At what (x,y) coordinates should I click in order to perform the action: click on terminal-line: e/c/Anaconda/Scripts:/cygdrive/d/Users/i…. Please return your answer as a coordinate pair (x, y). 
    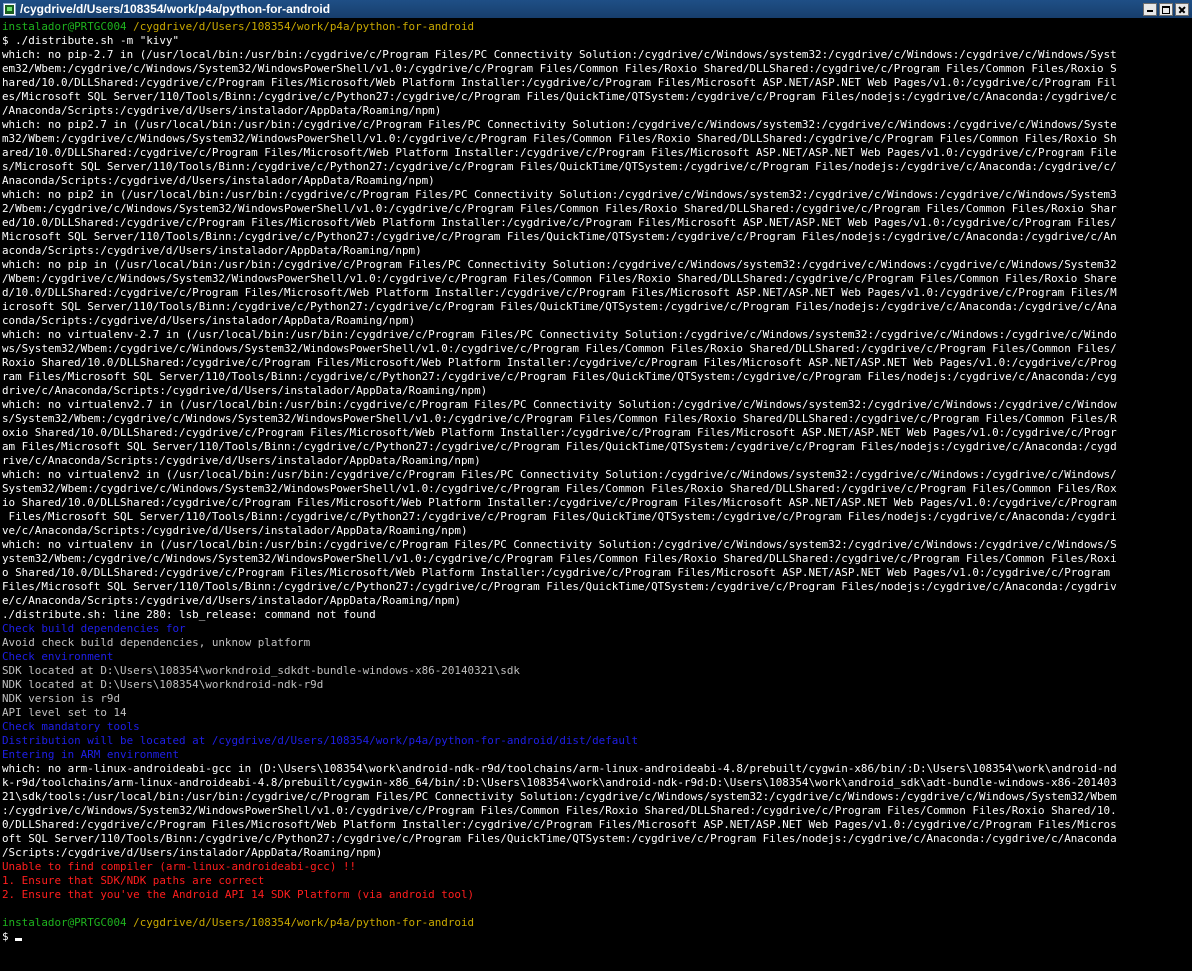
    Looking at the image, I should click on (231, 600).